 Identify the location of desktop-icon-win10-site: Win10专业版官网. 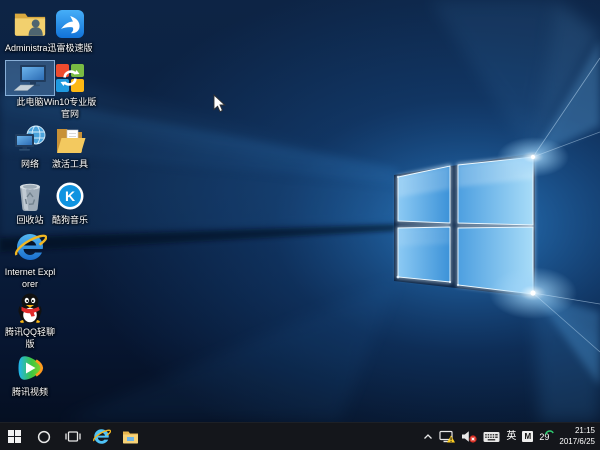
(70, 90).